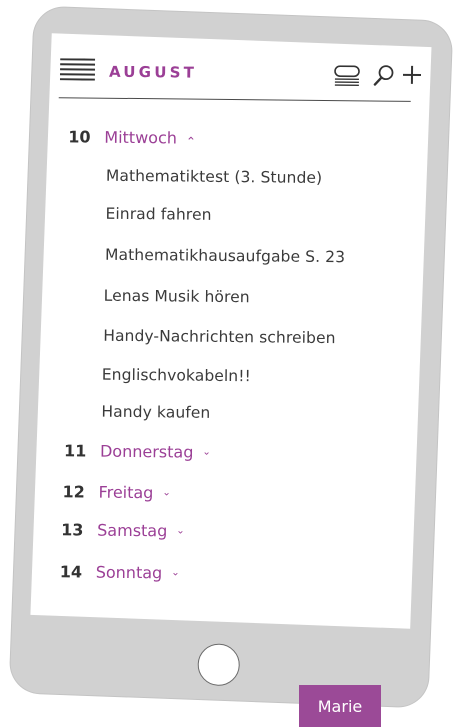 The width and height of the screenshot is (456, 727). I want to click on list-view-icon, so click(347, 76).